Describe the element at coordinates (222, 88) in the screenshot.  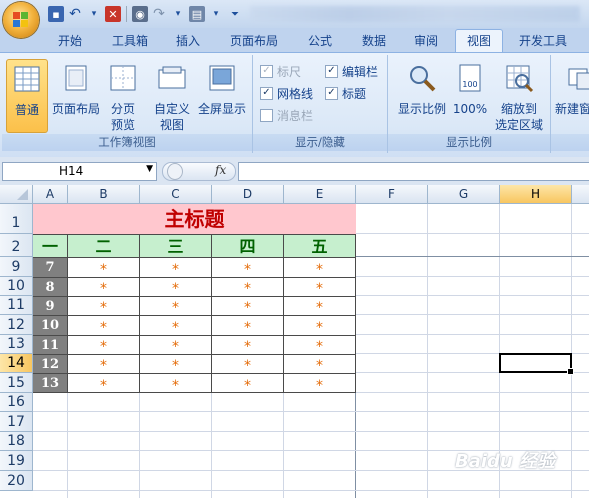
I see `full-screen-button: 全屏显示` at that location.